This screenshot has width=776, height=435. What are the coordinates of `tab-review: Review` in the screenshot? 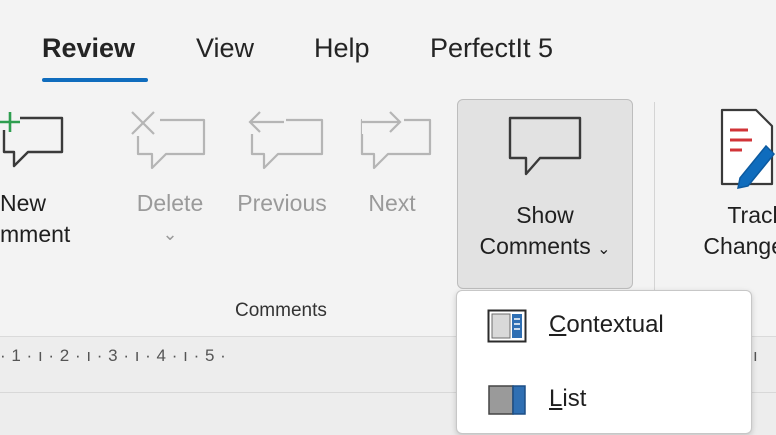 It's located at (88, 48).